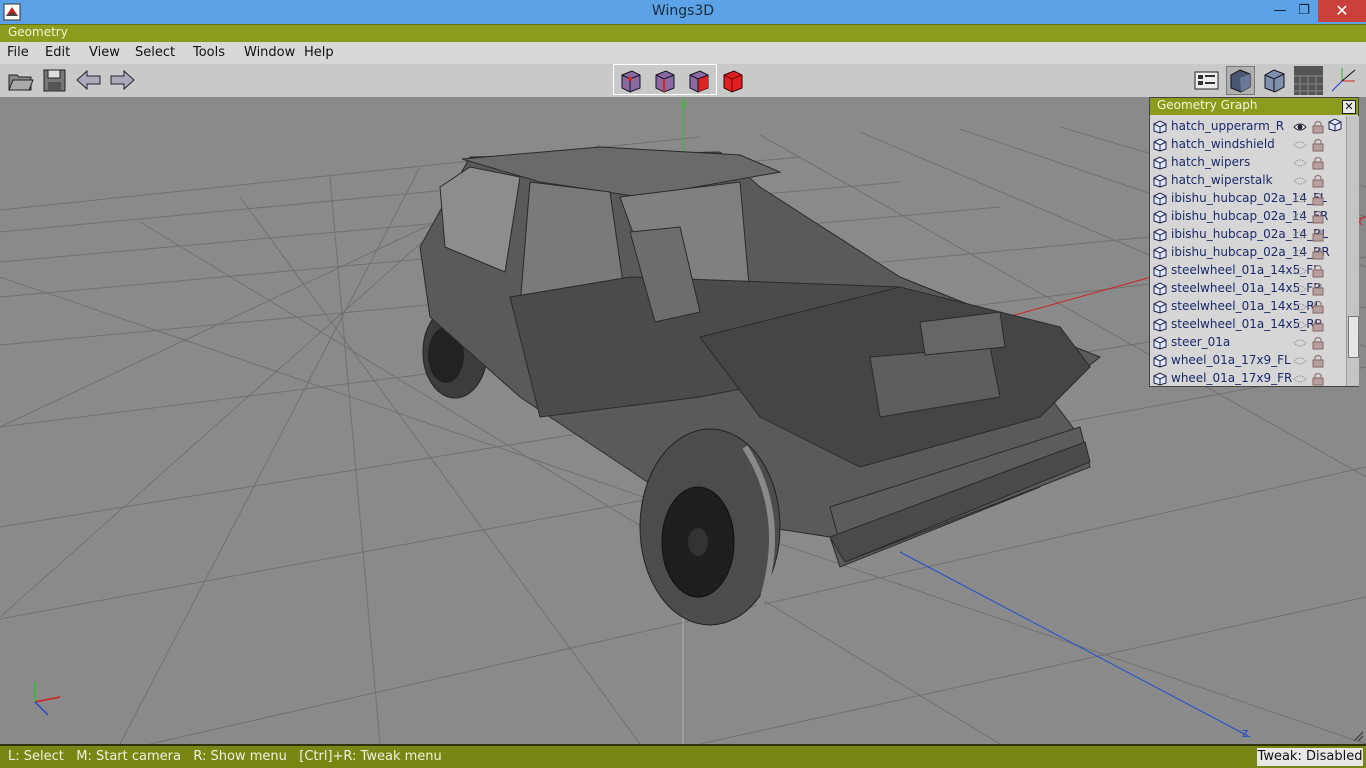  What do you see at coordinates (1075, 644) in the screenshot?
I see `z-axis-line` at bounding box center [1075, 644].